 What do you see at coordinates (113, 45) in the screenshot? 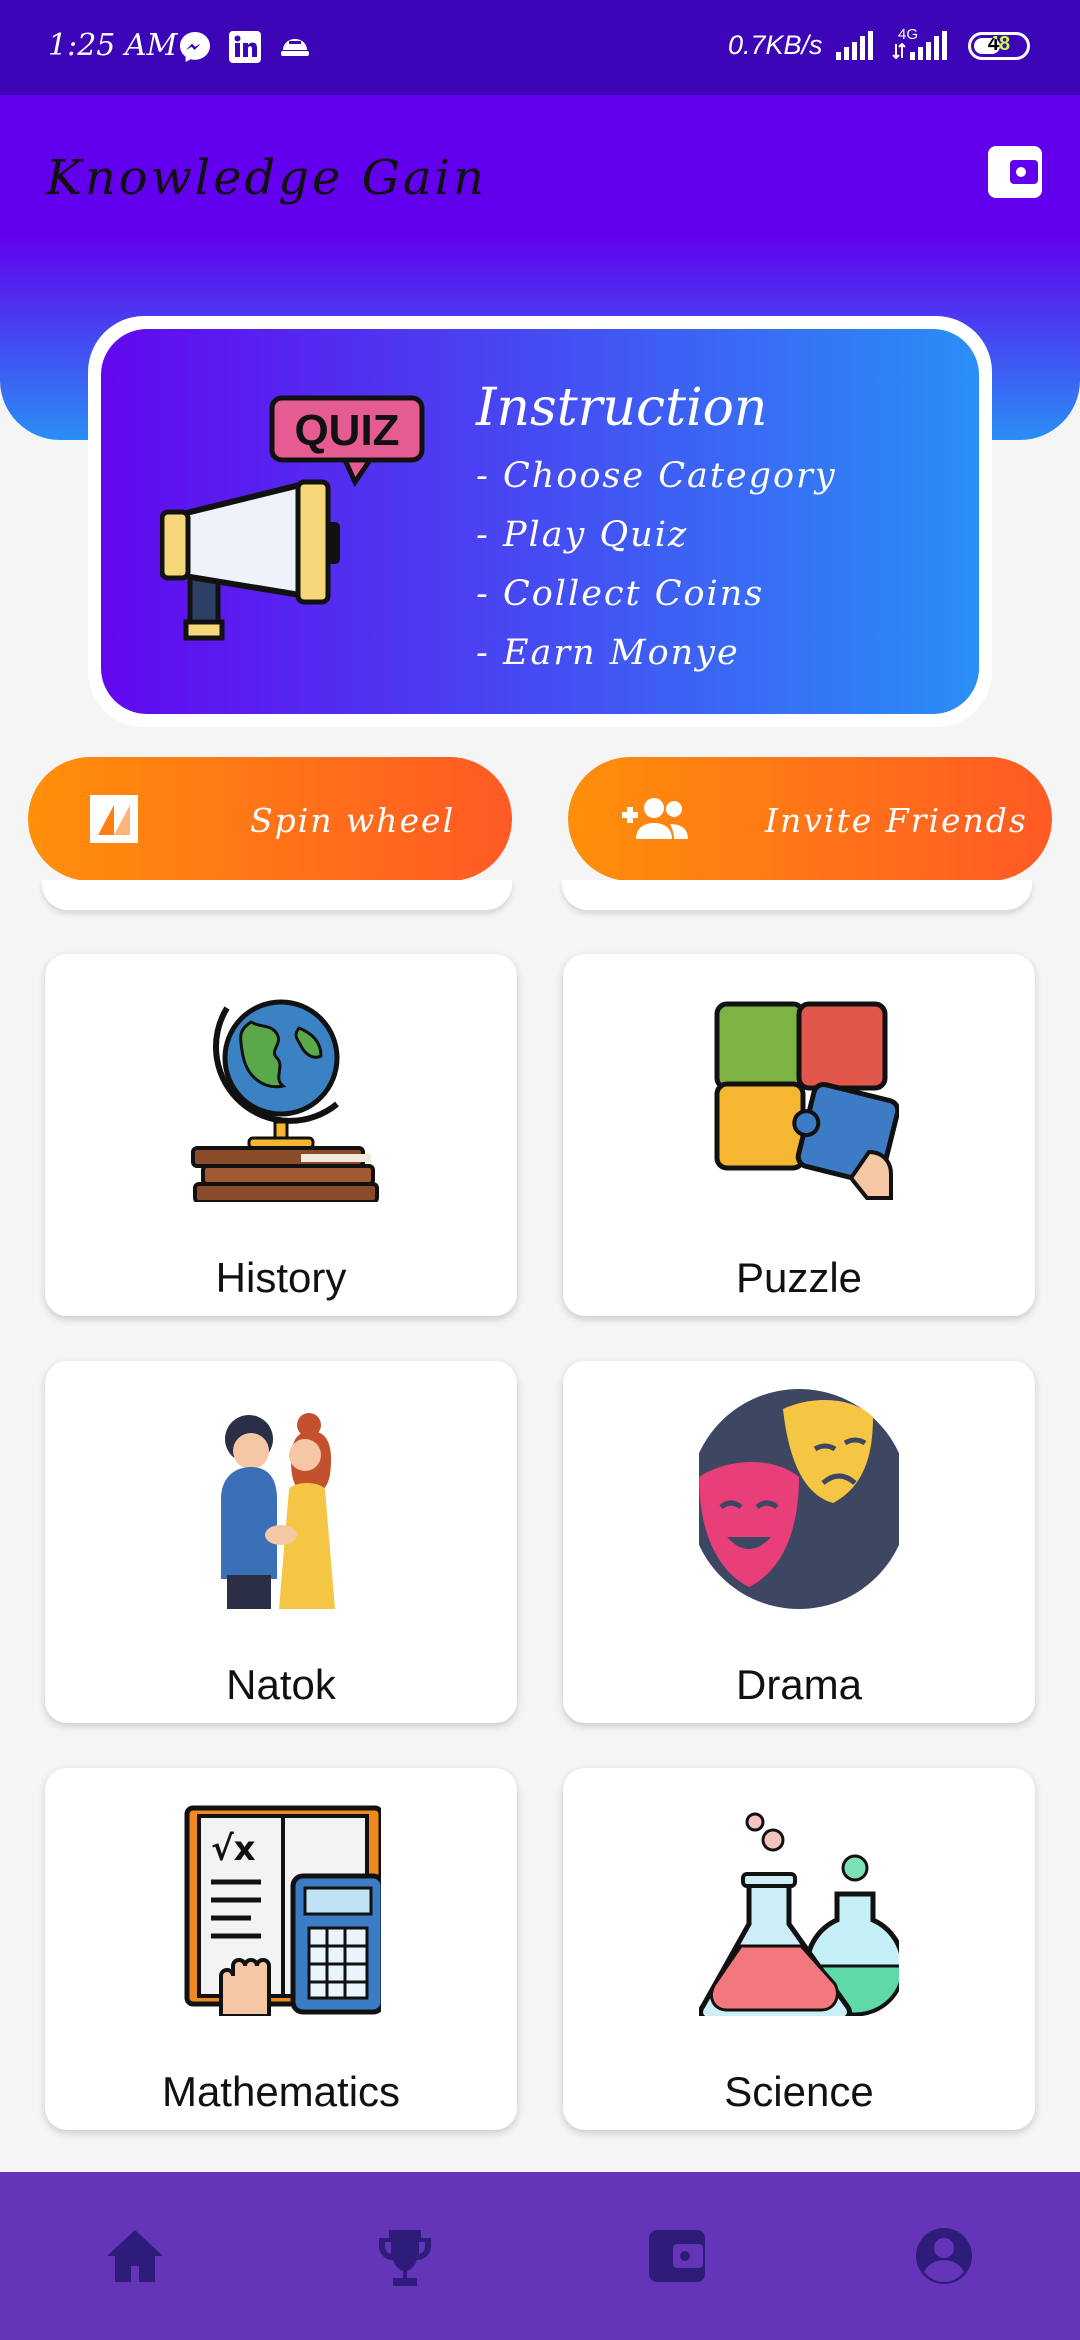
I see `status-time: 1:25 AM` at bounding box center [113, 45].